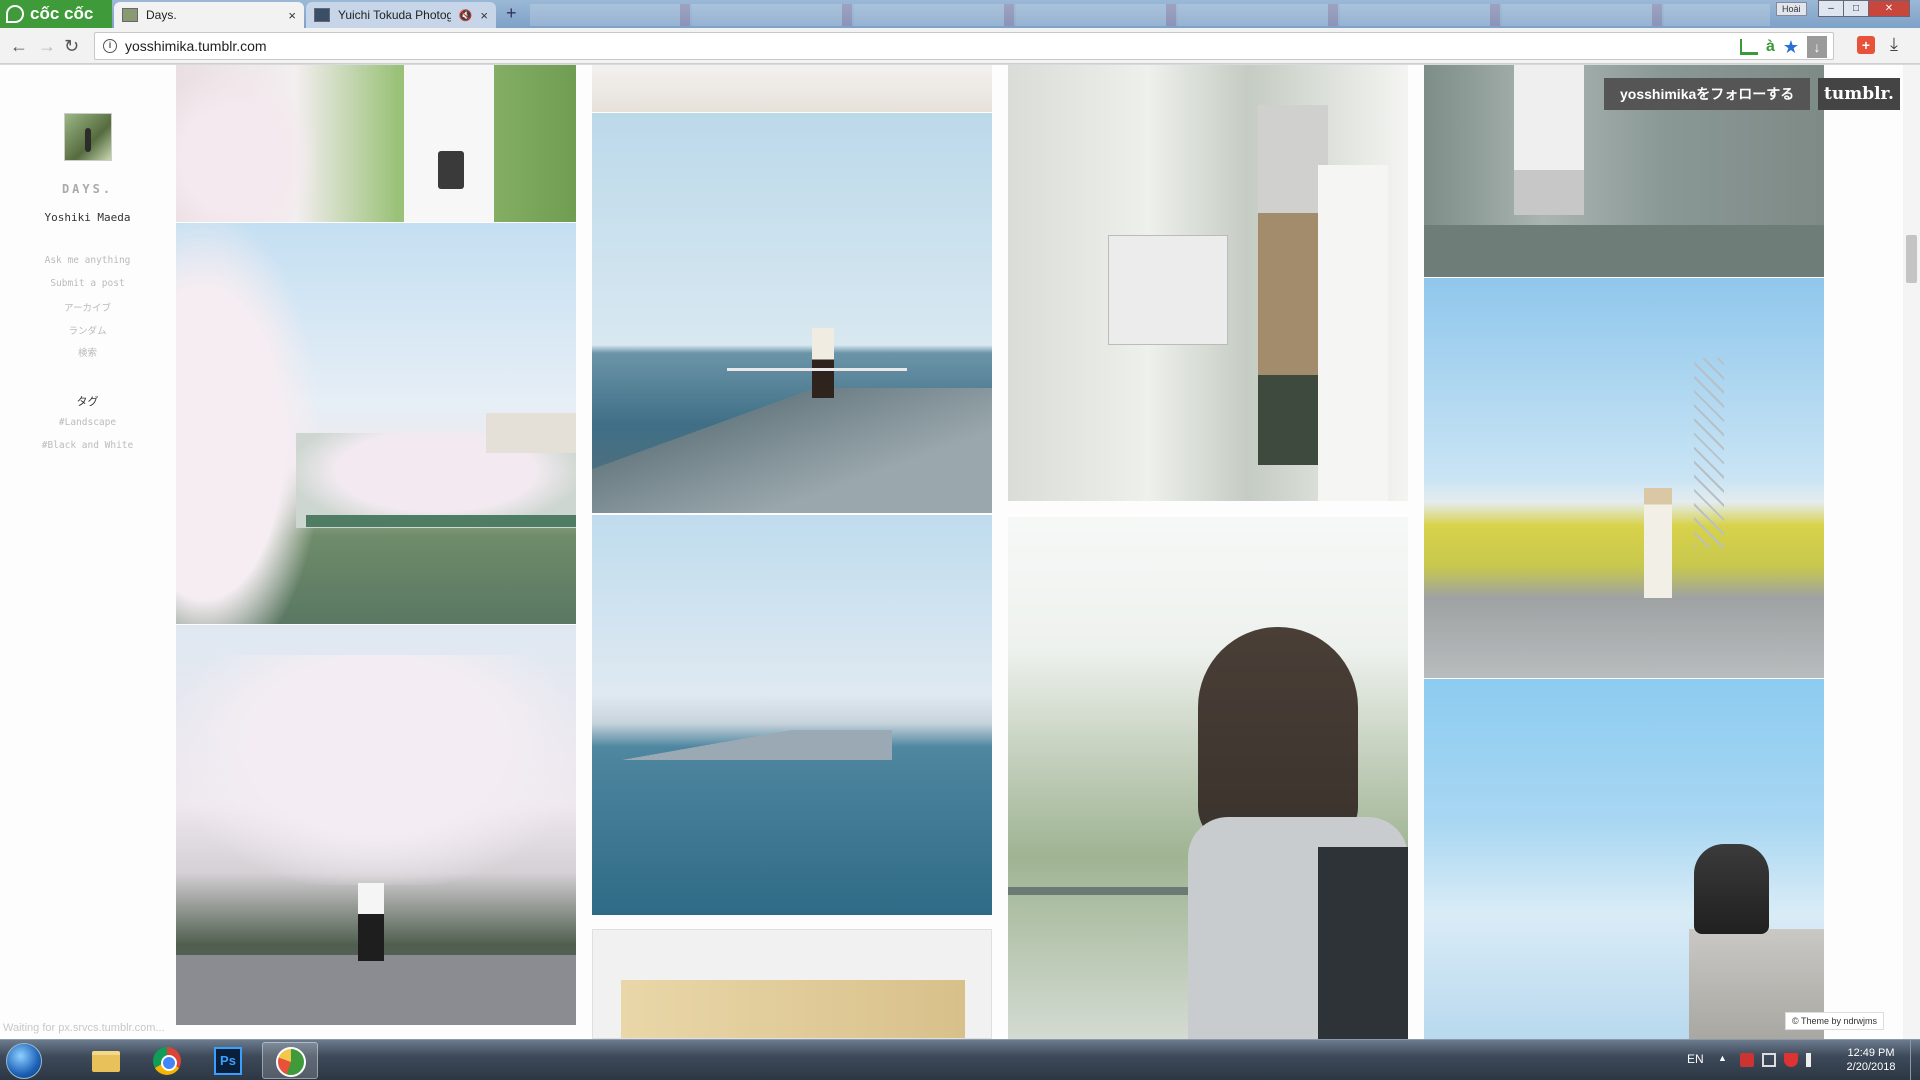 The image size is (1920, 1080). I want to click on nav-ask: Ask me anything, so click(87, 260).